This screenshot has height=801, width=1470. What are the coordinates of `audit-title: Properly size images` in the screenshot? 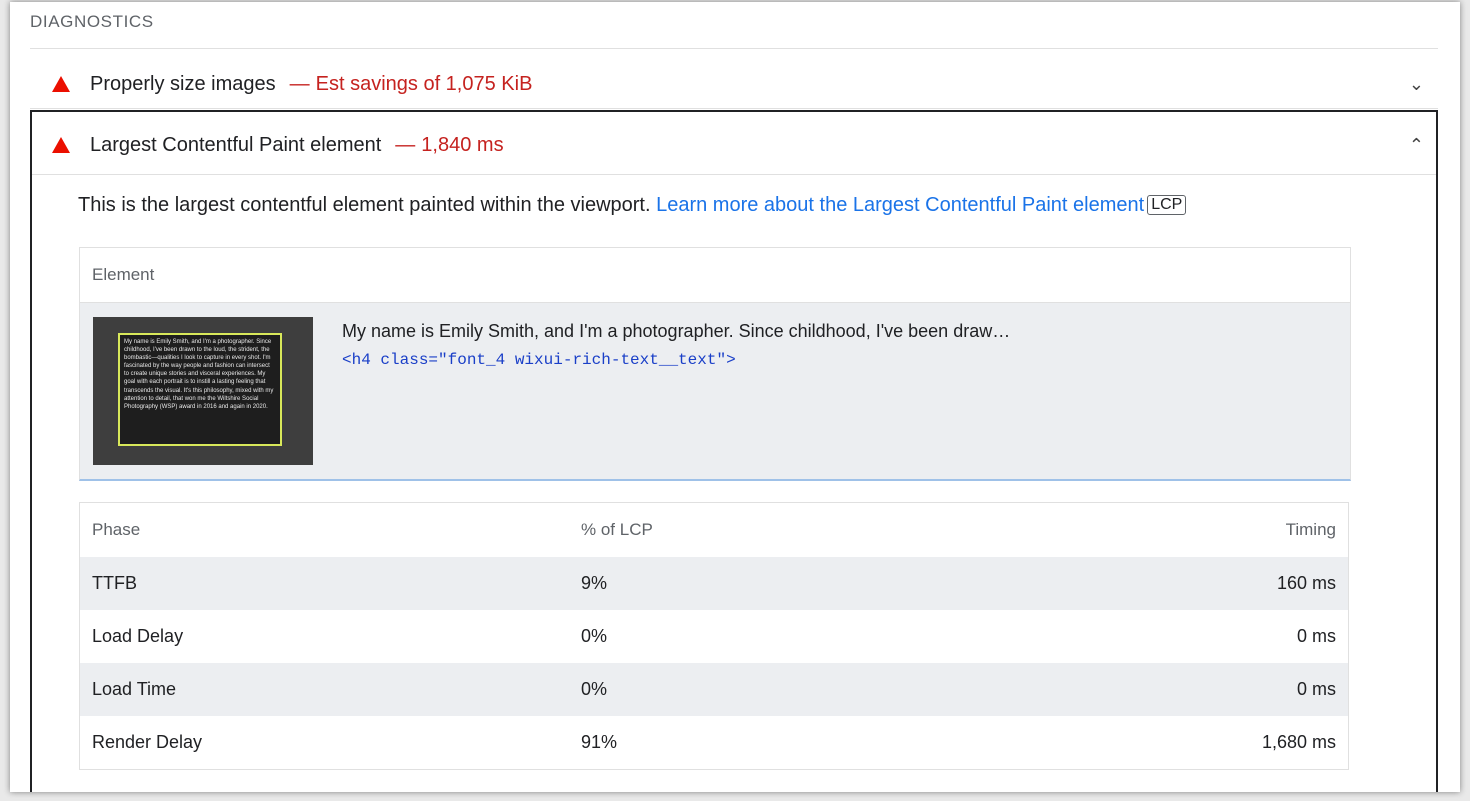 It's located at (183, 83).